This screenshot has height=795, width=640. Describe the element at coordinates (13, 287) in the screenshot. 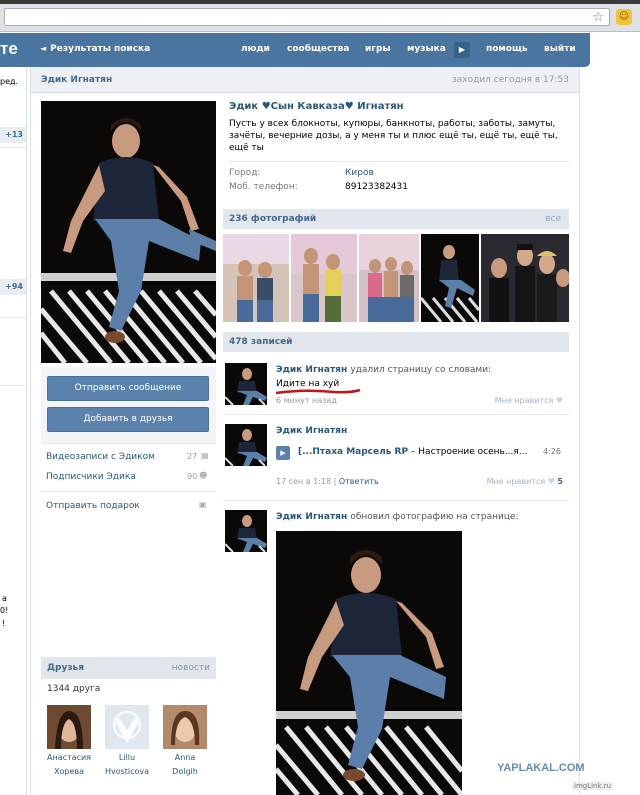

I see `sidebar-counter-badge: +94` at that location.